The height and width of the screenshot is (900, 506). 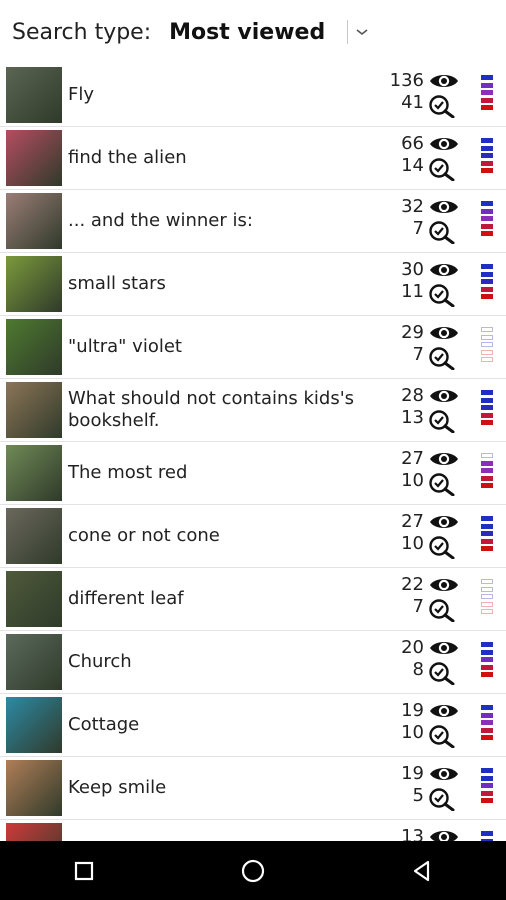 I want to click on search-type-value: Most viewed, so click(x=247, y=32).